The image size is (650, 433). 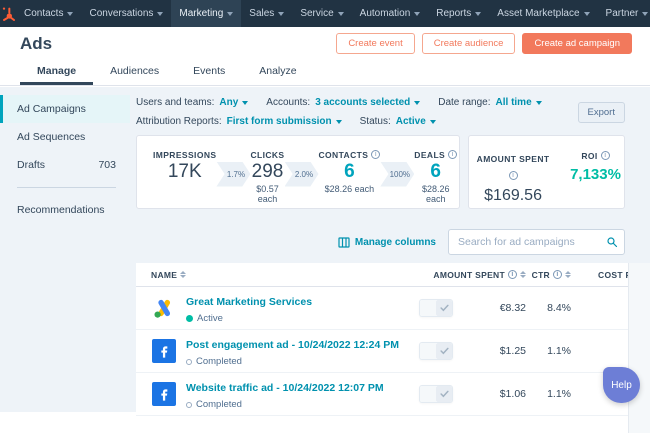 I want to click on search-input, so click(x=536, y=242).